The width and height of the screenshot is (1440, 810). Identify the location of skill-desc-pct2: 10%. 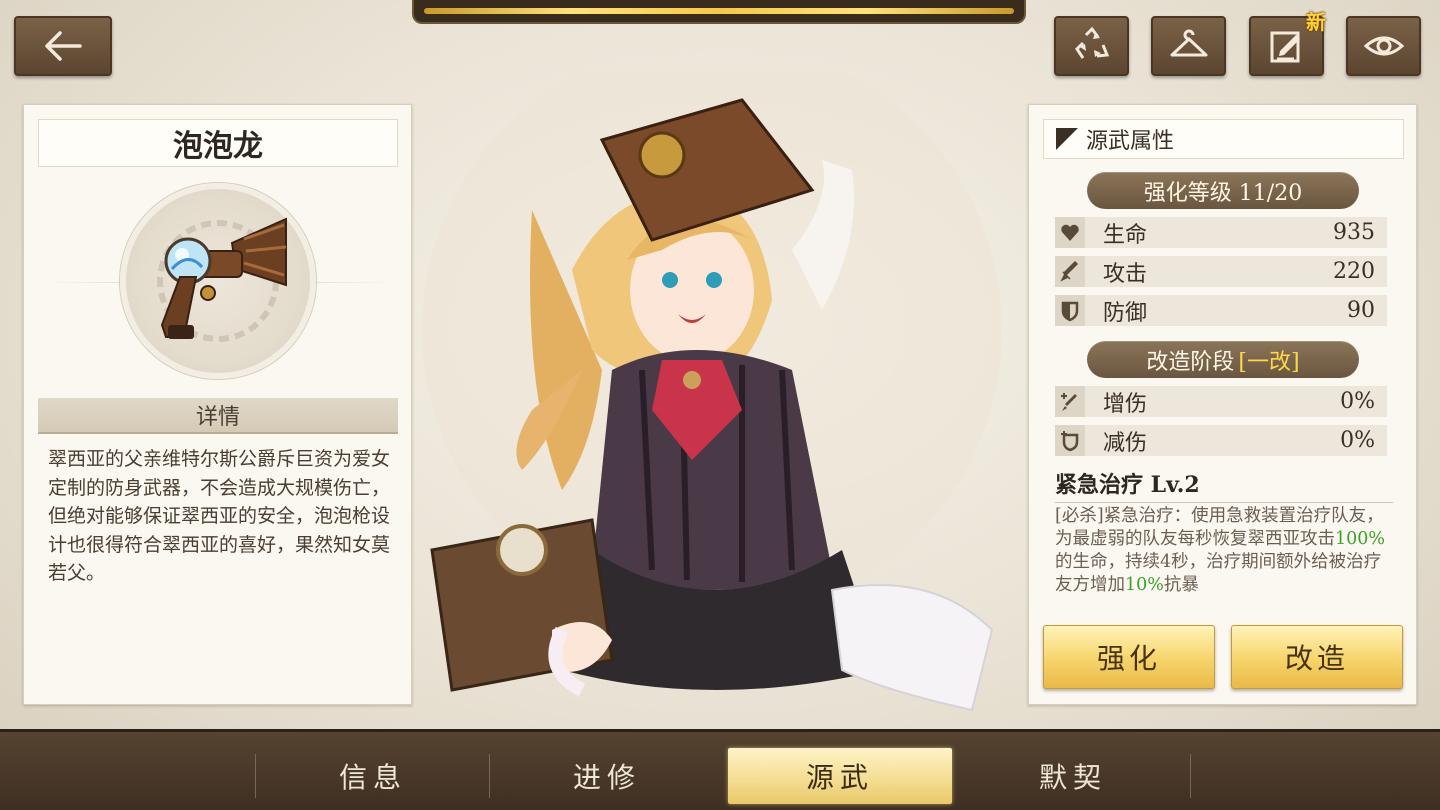
(1144, 585).